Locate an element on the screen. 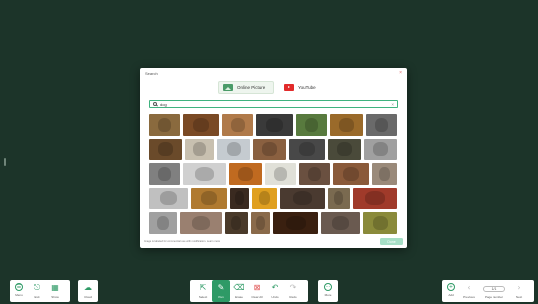 This screenshot has width=538, height=304. undo-icon: ↶ is located at coordinates (275, 287).